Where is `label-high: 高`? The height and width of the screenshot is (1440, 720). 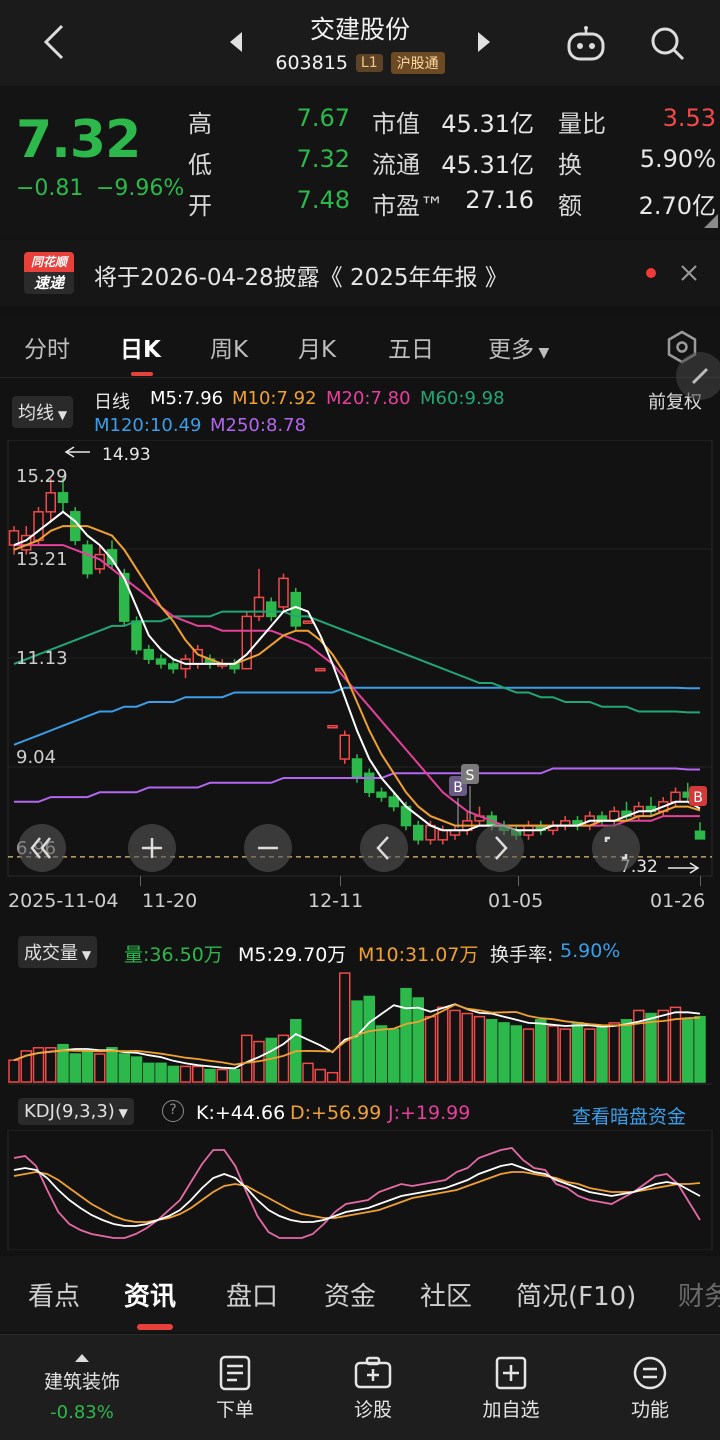 label-high: 高 is located at coordinates (200, 124).